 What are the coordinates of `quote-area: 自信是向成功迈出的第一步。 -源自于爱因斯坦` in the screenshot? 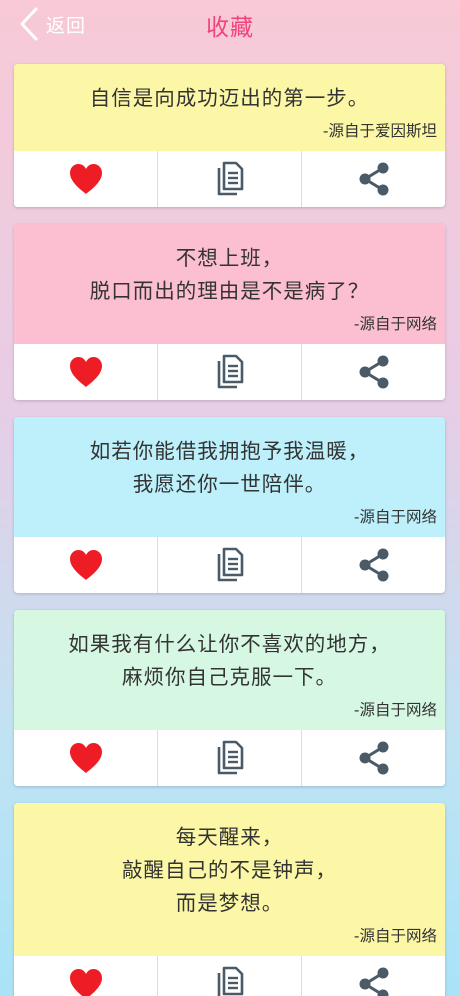 It's located at (229, 107).